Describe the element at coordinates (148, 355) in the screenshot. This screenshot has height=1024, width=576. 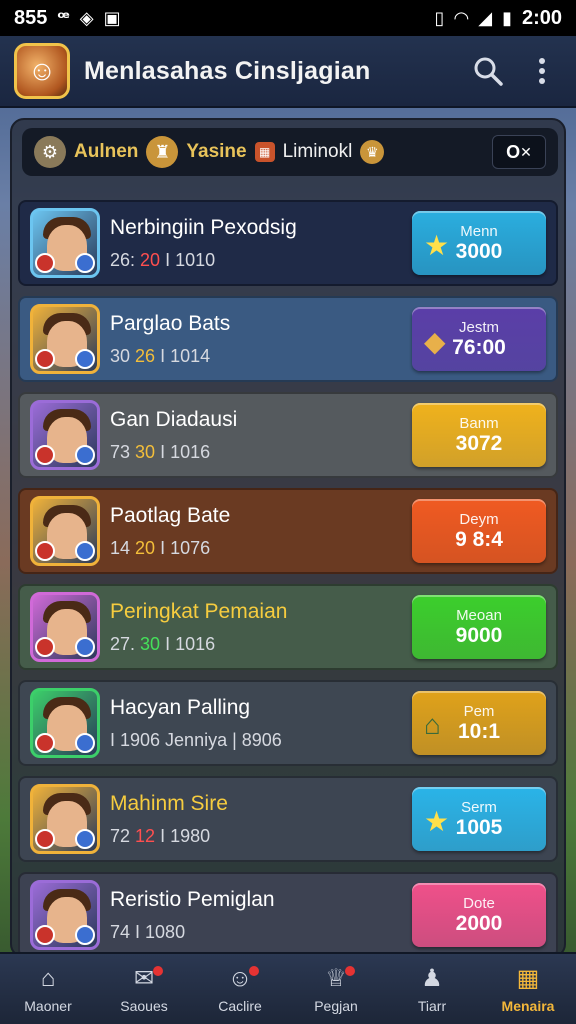
I see `stat-b: 26` at that location.